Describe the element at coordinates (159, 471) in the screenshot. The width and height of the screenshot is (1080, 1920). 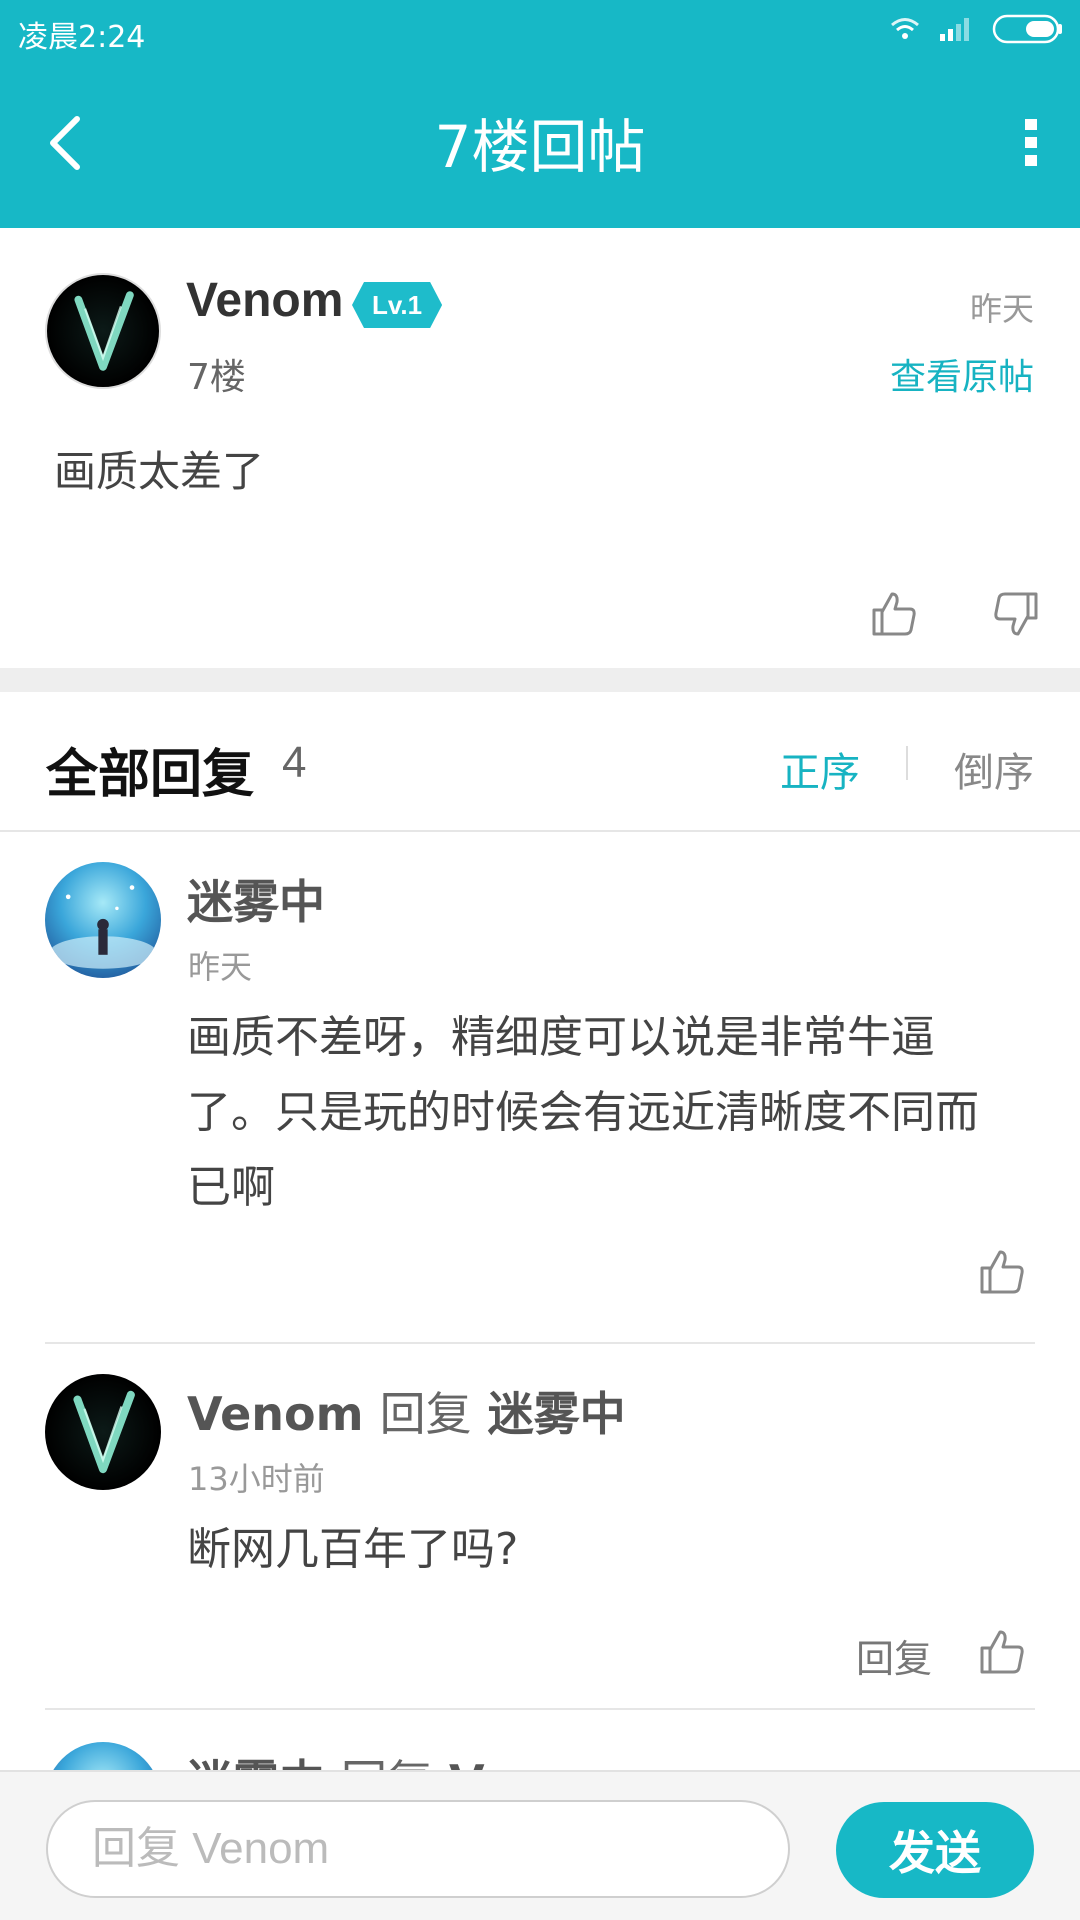
I see `post-content: 画质太差了` at that location.